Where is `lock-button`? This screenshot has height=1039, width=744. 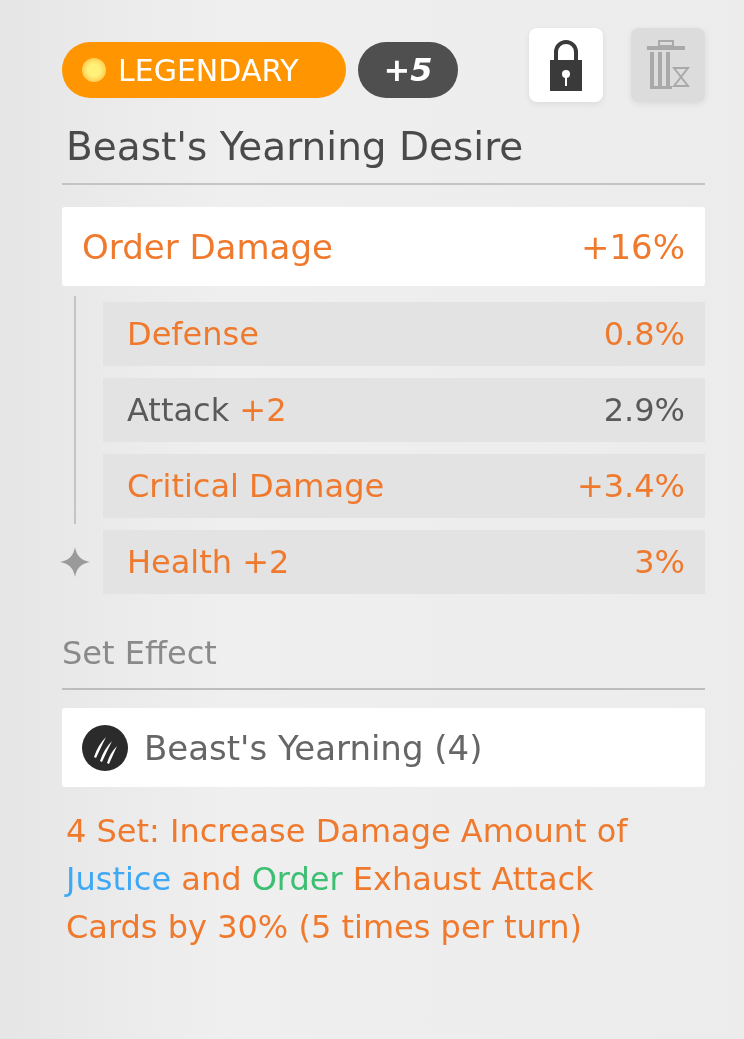
lock-button is located at coordinates (566, 65).